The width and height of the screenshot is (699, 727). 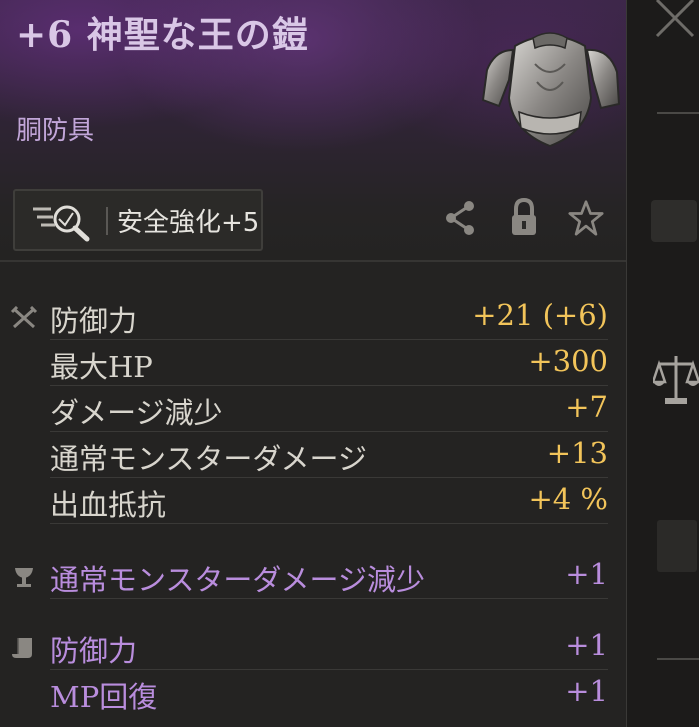 I want to click on header-divider, so click(x=313, y=261).